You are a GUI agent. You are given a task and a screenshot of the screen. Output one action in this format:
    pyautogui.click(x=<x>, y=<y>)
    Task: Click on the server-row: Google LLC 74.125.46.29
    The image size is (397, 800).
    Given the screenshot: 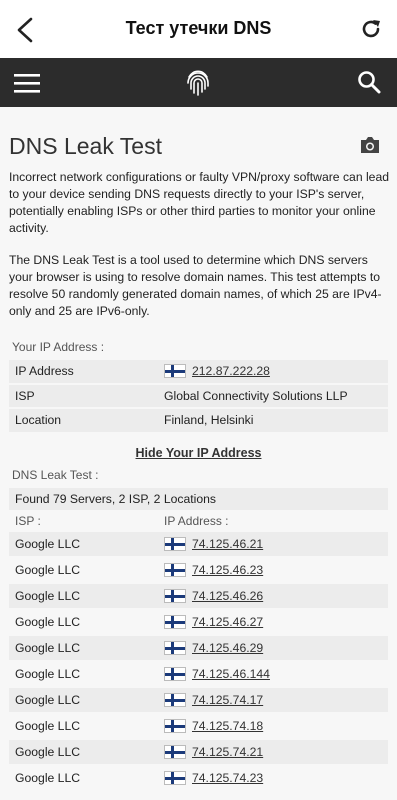 What is the action you would take?
    pyautogui.click(x=198, y=649)
    